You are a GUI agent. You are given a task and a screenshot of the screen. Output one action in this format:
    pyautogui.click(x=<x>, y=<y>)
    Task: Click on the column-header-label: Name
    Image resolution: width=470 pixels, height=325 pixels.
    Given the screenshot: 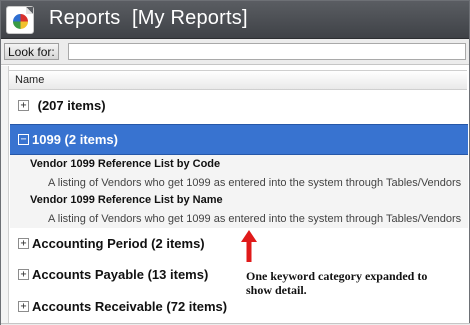 What is the action you would take?
    pyautogui.click(x=30, y=80)
    